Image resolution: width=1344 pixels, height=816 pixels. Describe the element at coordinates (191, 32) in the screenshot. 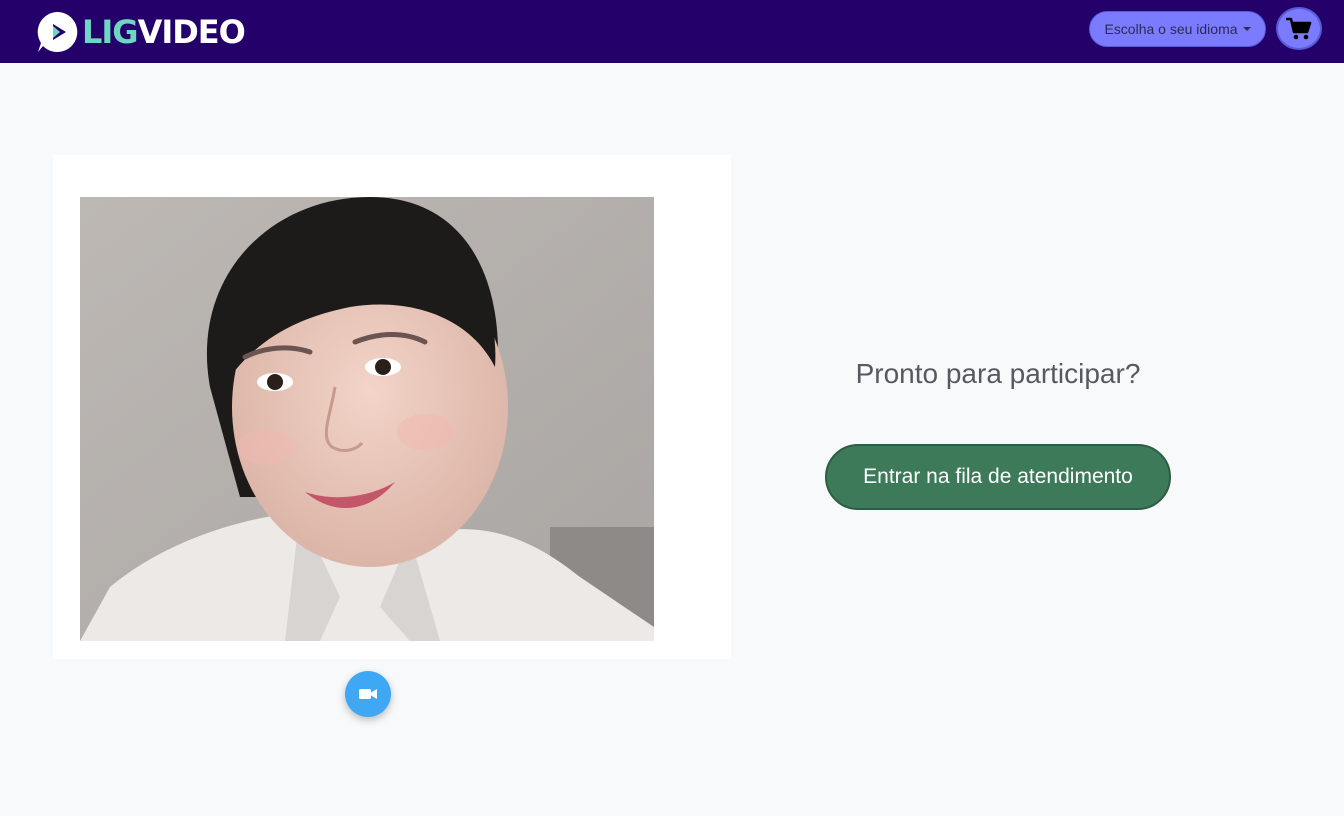

I see `logo-text-video: VIDEO` at that location.